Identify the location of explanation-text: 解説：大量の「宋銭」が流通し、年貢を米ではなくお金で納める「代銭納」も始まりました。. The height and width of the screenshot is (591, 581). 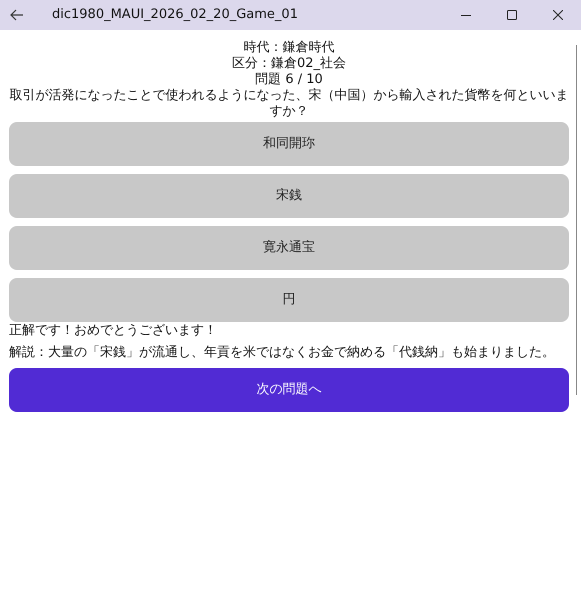
(282, 353).